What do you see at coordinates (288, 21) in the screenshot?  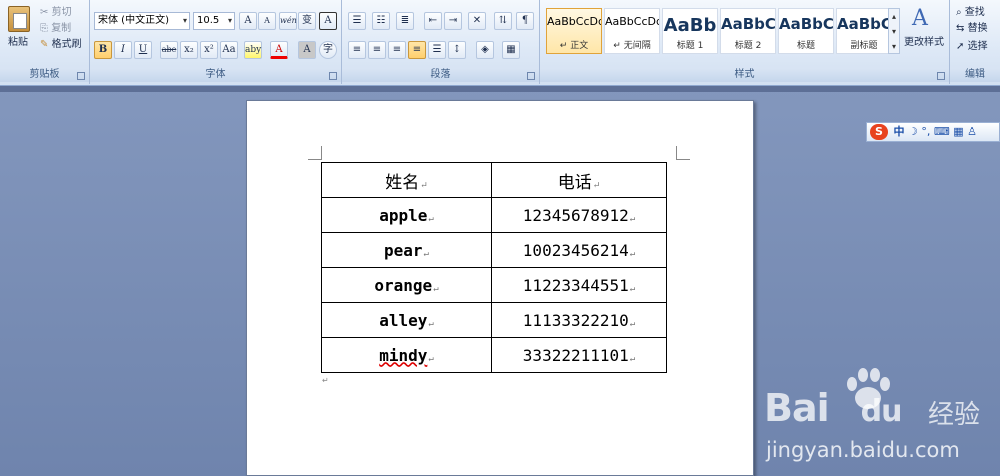 I see `clear-format-button: wén` at bounding box center [288, 21].